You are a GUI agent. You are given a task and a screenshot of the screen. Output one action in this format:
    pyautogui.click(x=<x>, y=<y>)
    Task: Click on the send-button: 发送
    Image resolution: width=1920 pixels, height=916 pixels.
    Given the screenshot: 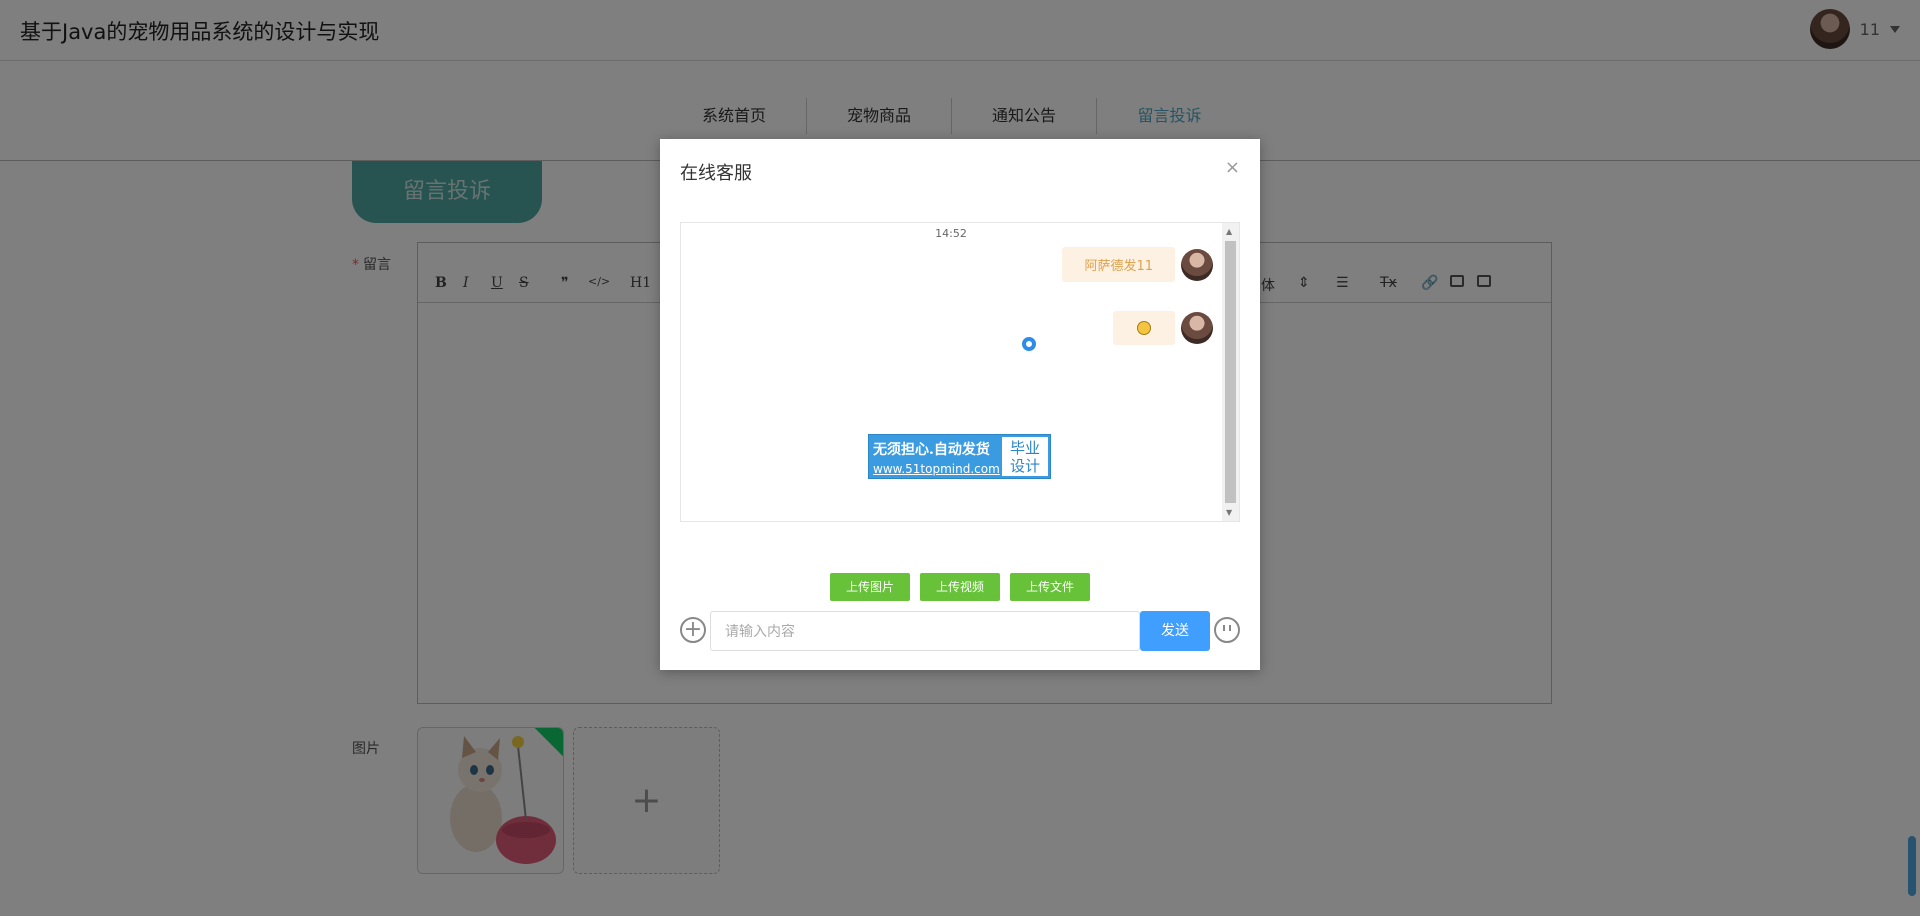 What is the action you would take?
    pyautogui.click(x=1175, y=631)
    